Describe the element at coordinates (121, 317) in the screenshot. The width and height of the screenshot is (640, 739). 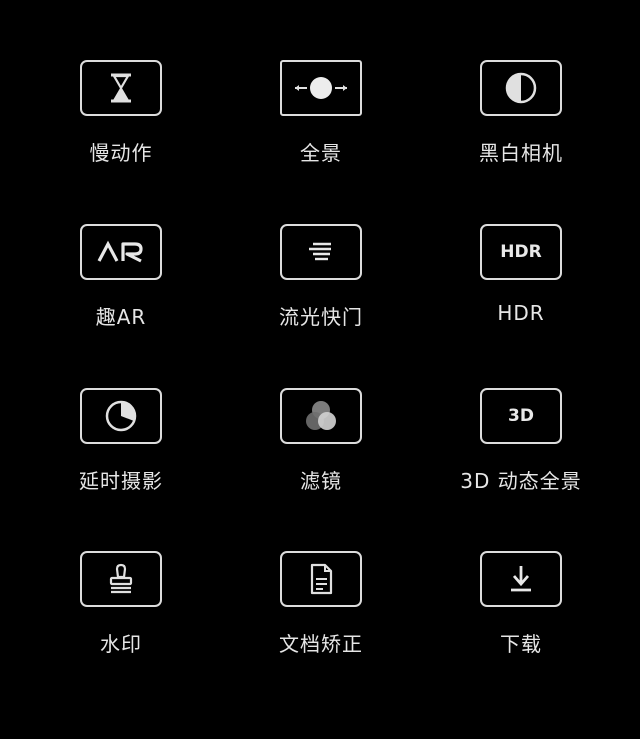
I see `mode-label: 趣AR` at that location.